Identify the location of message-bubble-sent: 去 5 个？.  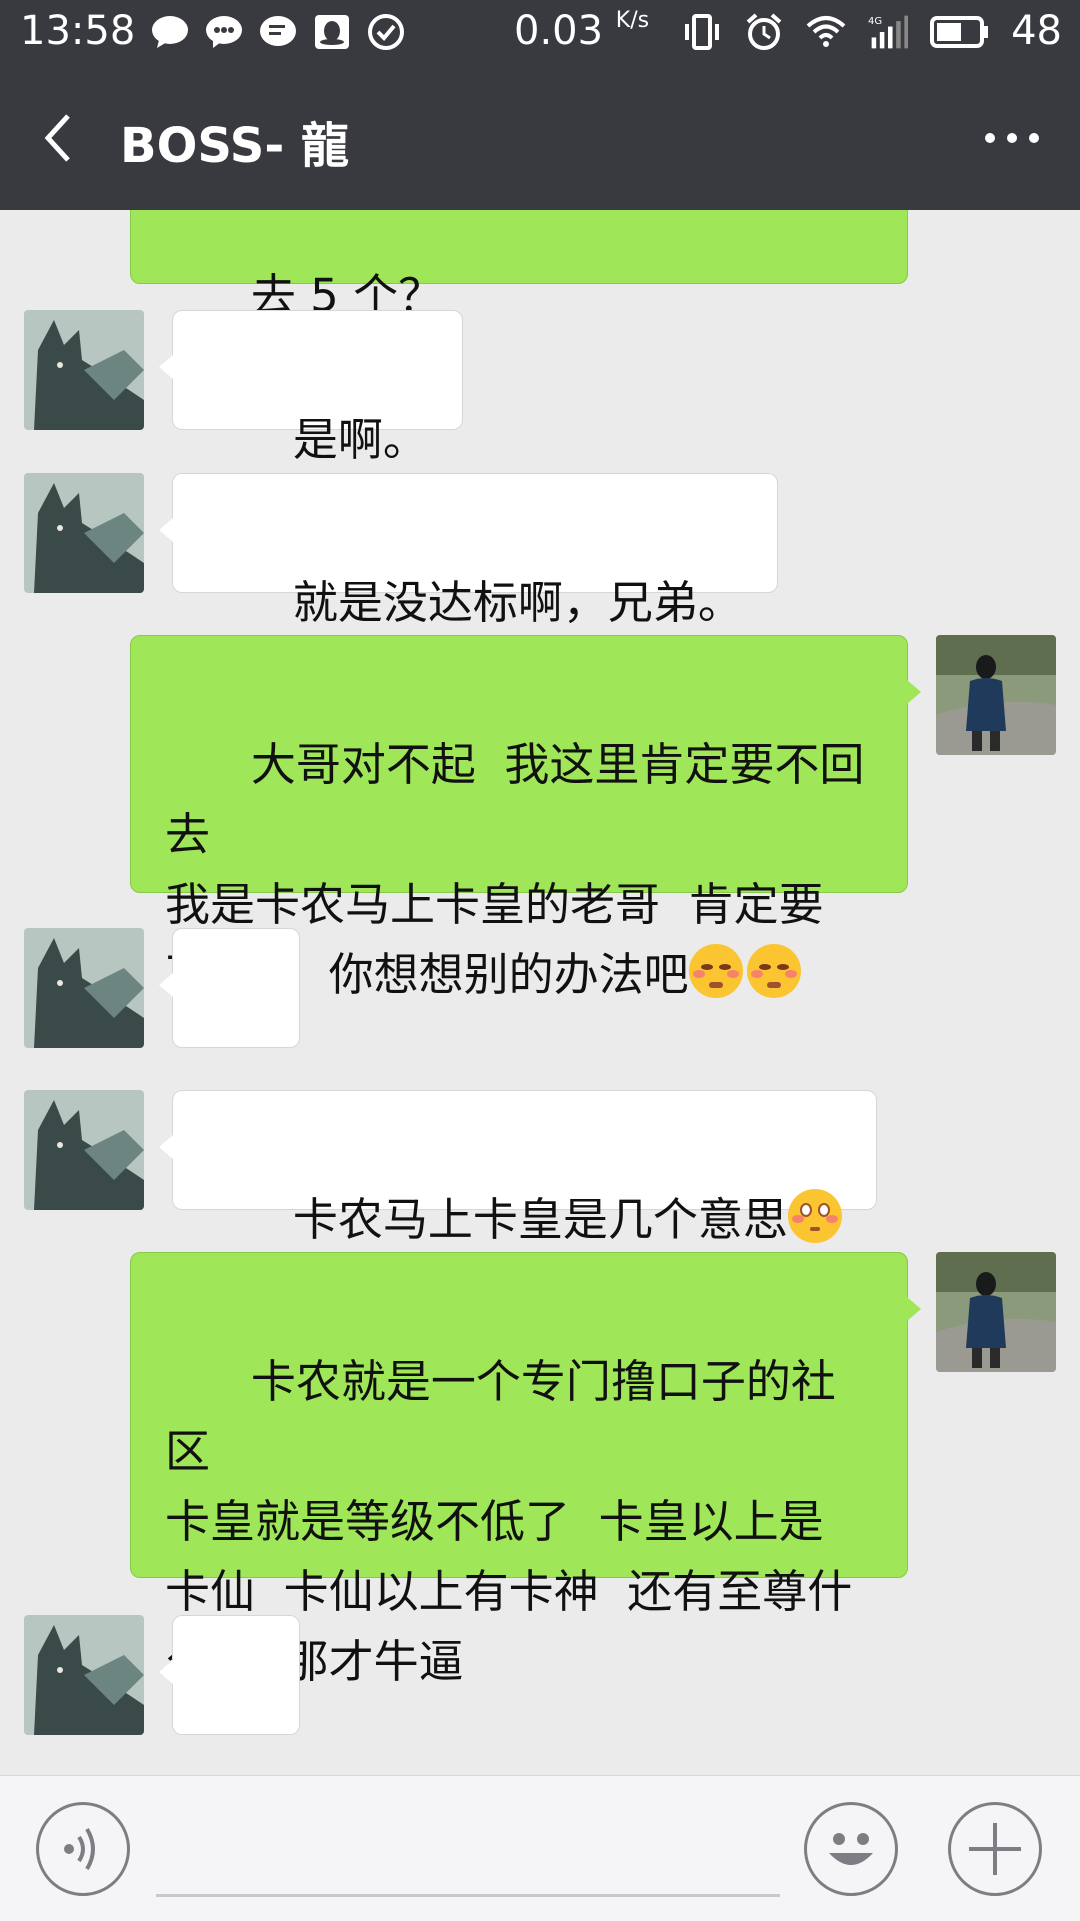
(519, 266).